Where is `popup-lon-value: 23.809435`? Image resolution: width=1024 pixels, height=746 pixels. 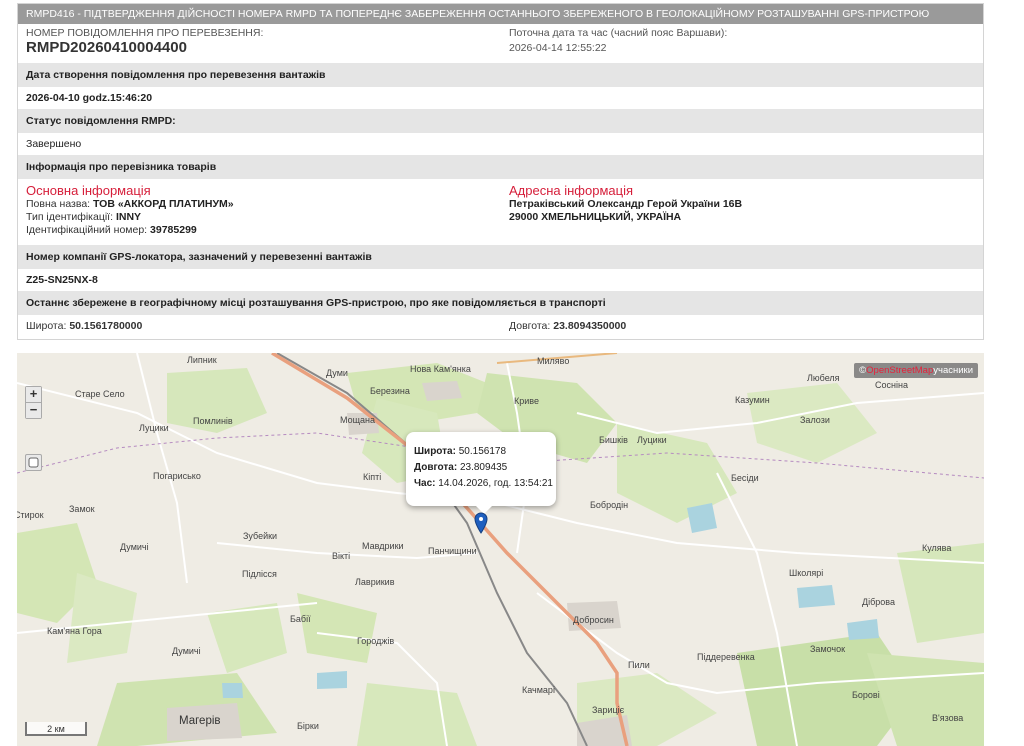 popup-lon-value: 23.809435 is located at coordinates (483, 467).